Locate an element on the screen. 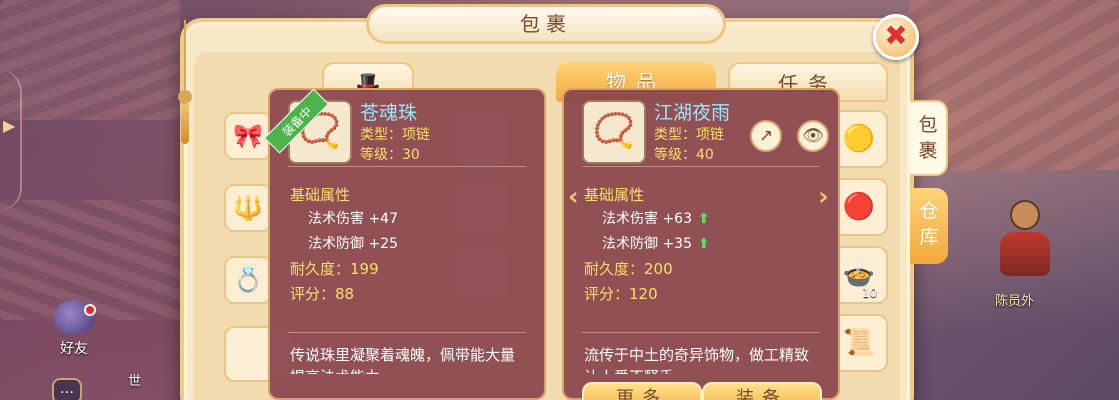  npc-body is located at coordinates (1025, 254).